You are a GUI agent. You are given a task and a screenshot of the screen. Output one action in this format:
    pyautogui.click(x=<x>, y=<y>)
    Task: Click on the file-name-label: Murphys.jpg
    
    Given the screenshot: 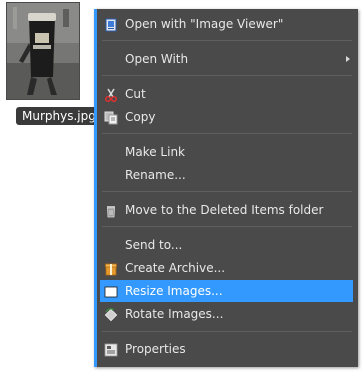 What is the action you would take?
    pyautogui.click(x=59, y=116)
    